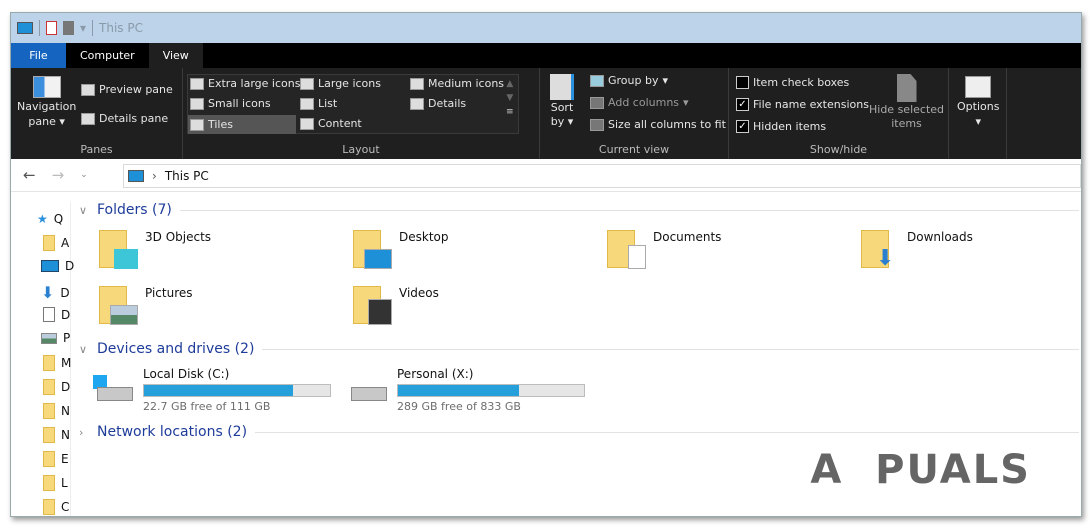 The height and width of the screenshot is (527, 1091). Describe the element at coordinates (242, 124) in the screenshot. I see `layout-tiles: Tiles` at that location.